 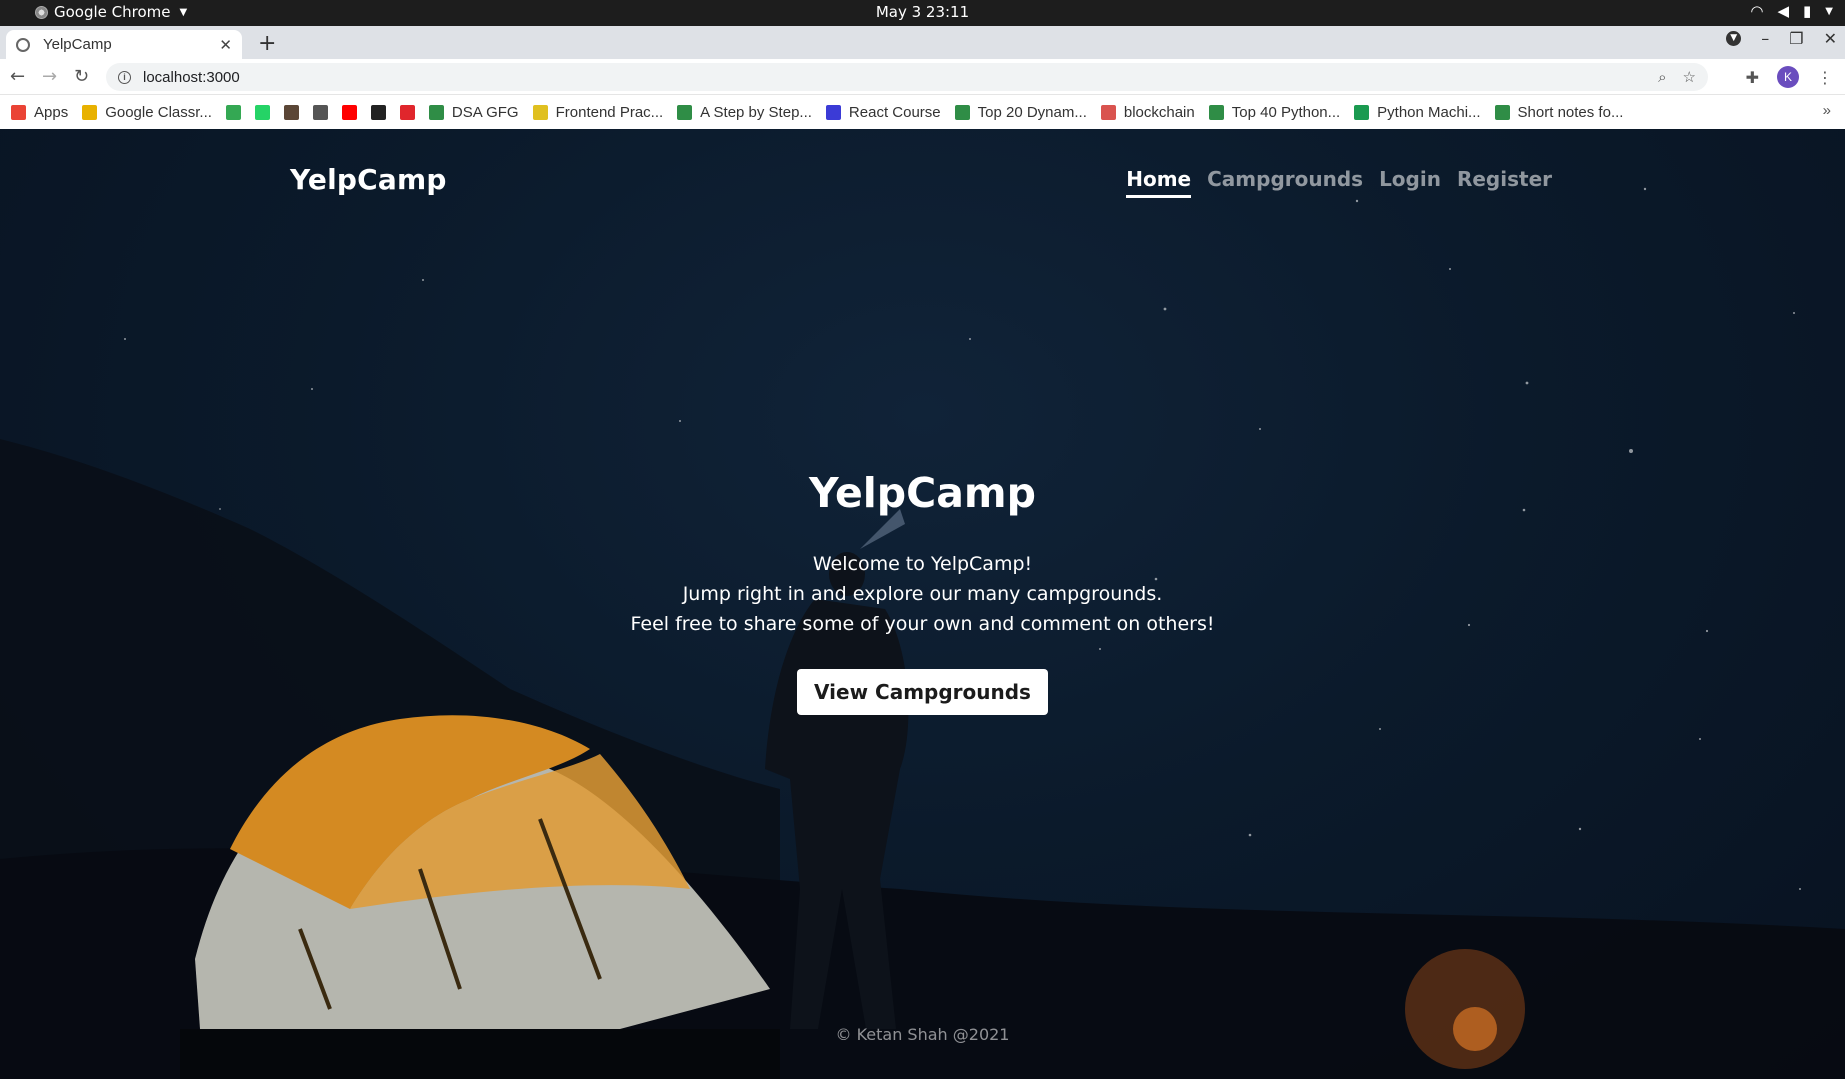 What do you see at coordinates (540, 112) in the screenshot?
I see `crown-icon` at bounding box center [540, 112].